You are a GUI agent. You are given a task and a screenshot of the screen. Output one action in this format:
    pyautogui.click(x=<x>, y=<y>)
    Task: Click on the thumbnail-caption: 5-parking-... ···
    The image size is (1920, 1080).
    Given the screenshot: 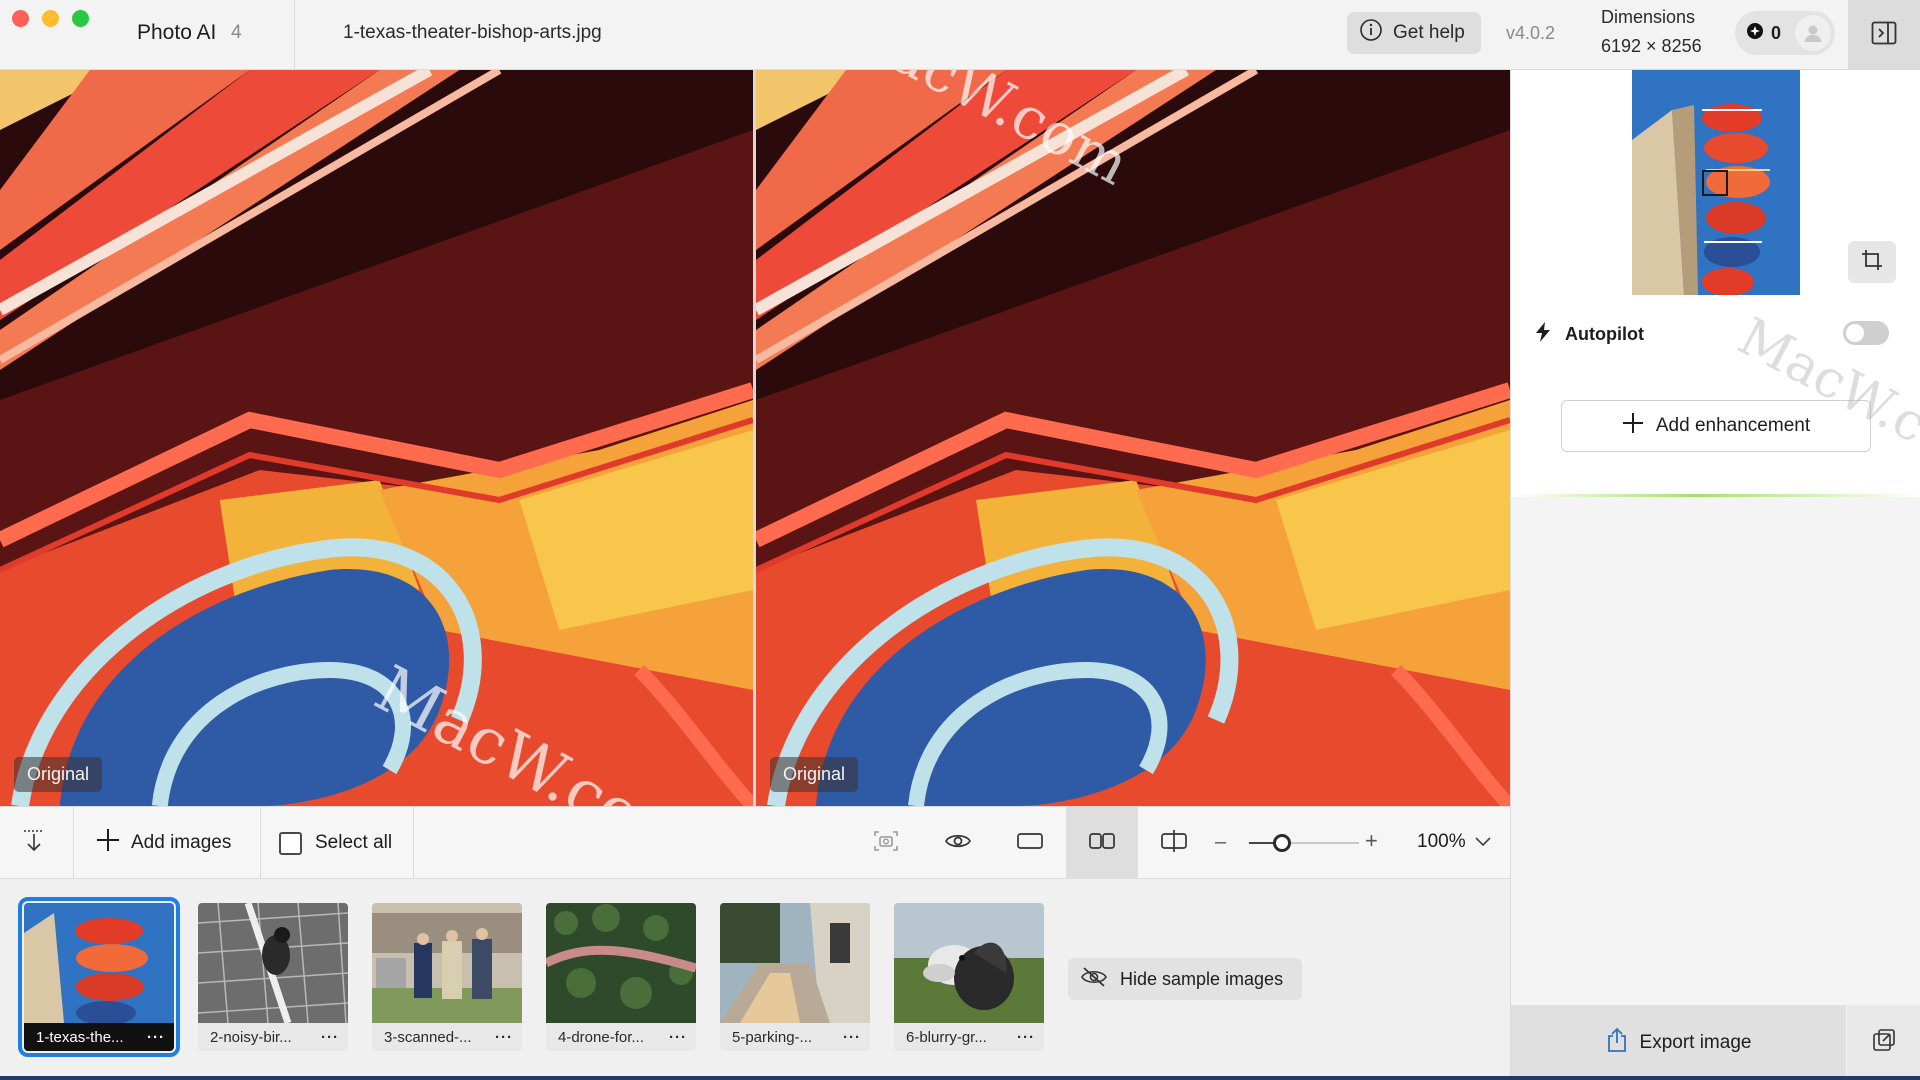 What is the action you would take?
    pyautogui.click(x=795, y=1037)
    